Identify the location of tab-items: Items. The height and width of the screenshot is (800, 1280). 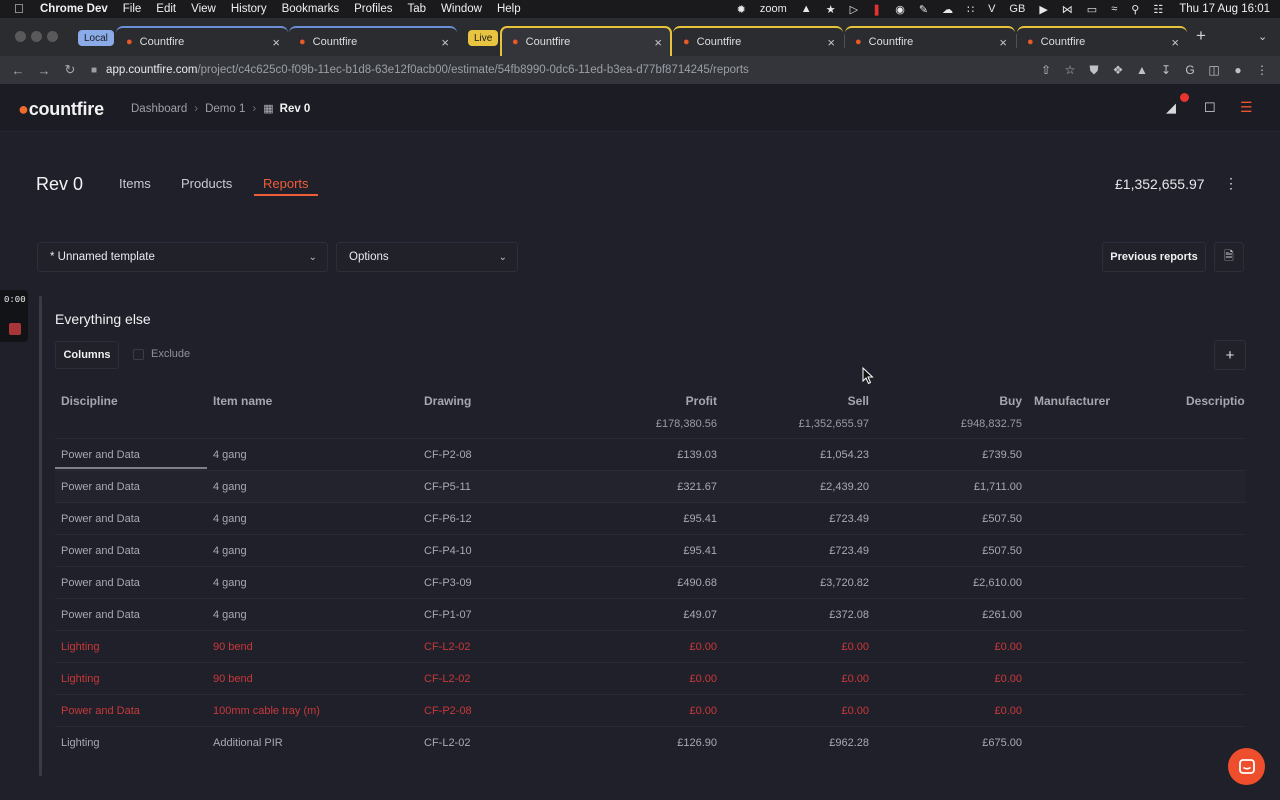
(135, 183).